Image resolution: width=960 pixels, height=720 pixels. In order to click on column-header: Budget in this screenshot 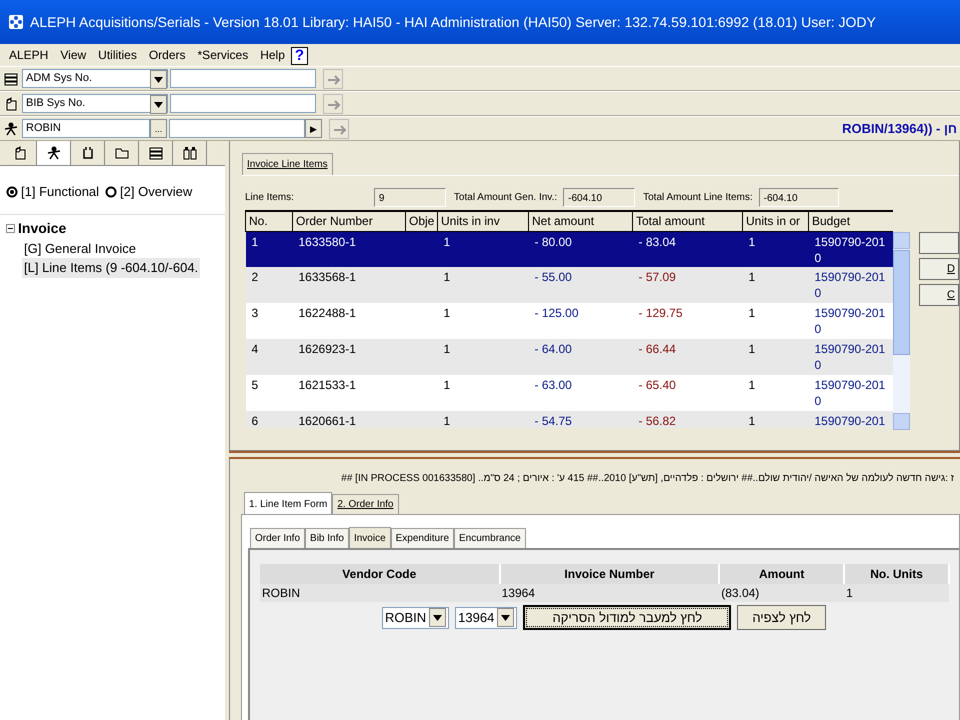, I will do `click(851, 221)`.